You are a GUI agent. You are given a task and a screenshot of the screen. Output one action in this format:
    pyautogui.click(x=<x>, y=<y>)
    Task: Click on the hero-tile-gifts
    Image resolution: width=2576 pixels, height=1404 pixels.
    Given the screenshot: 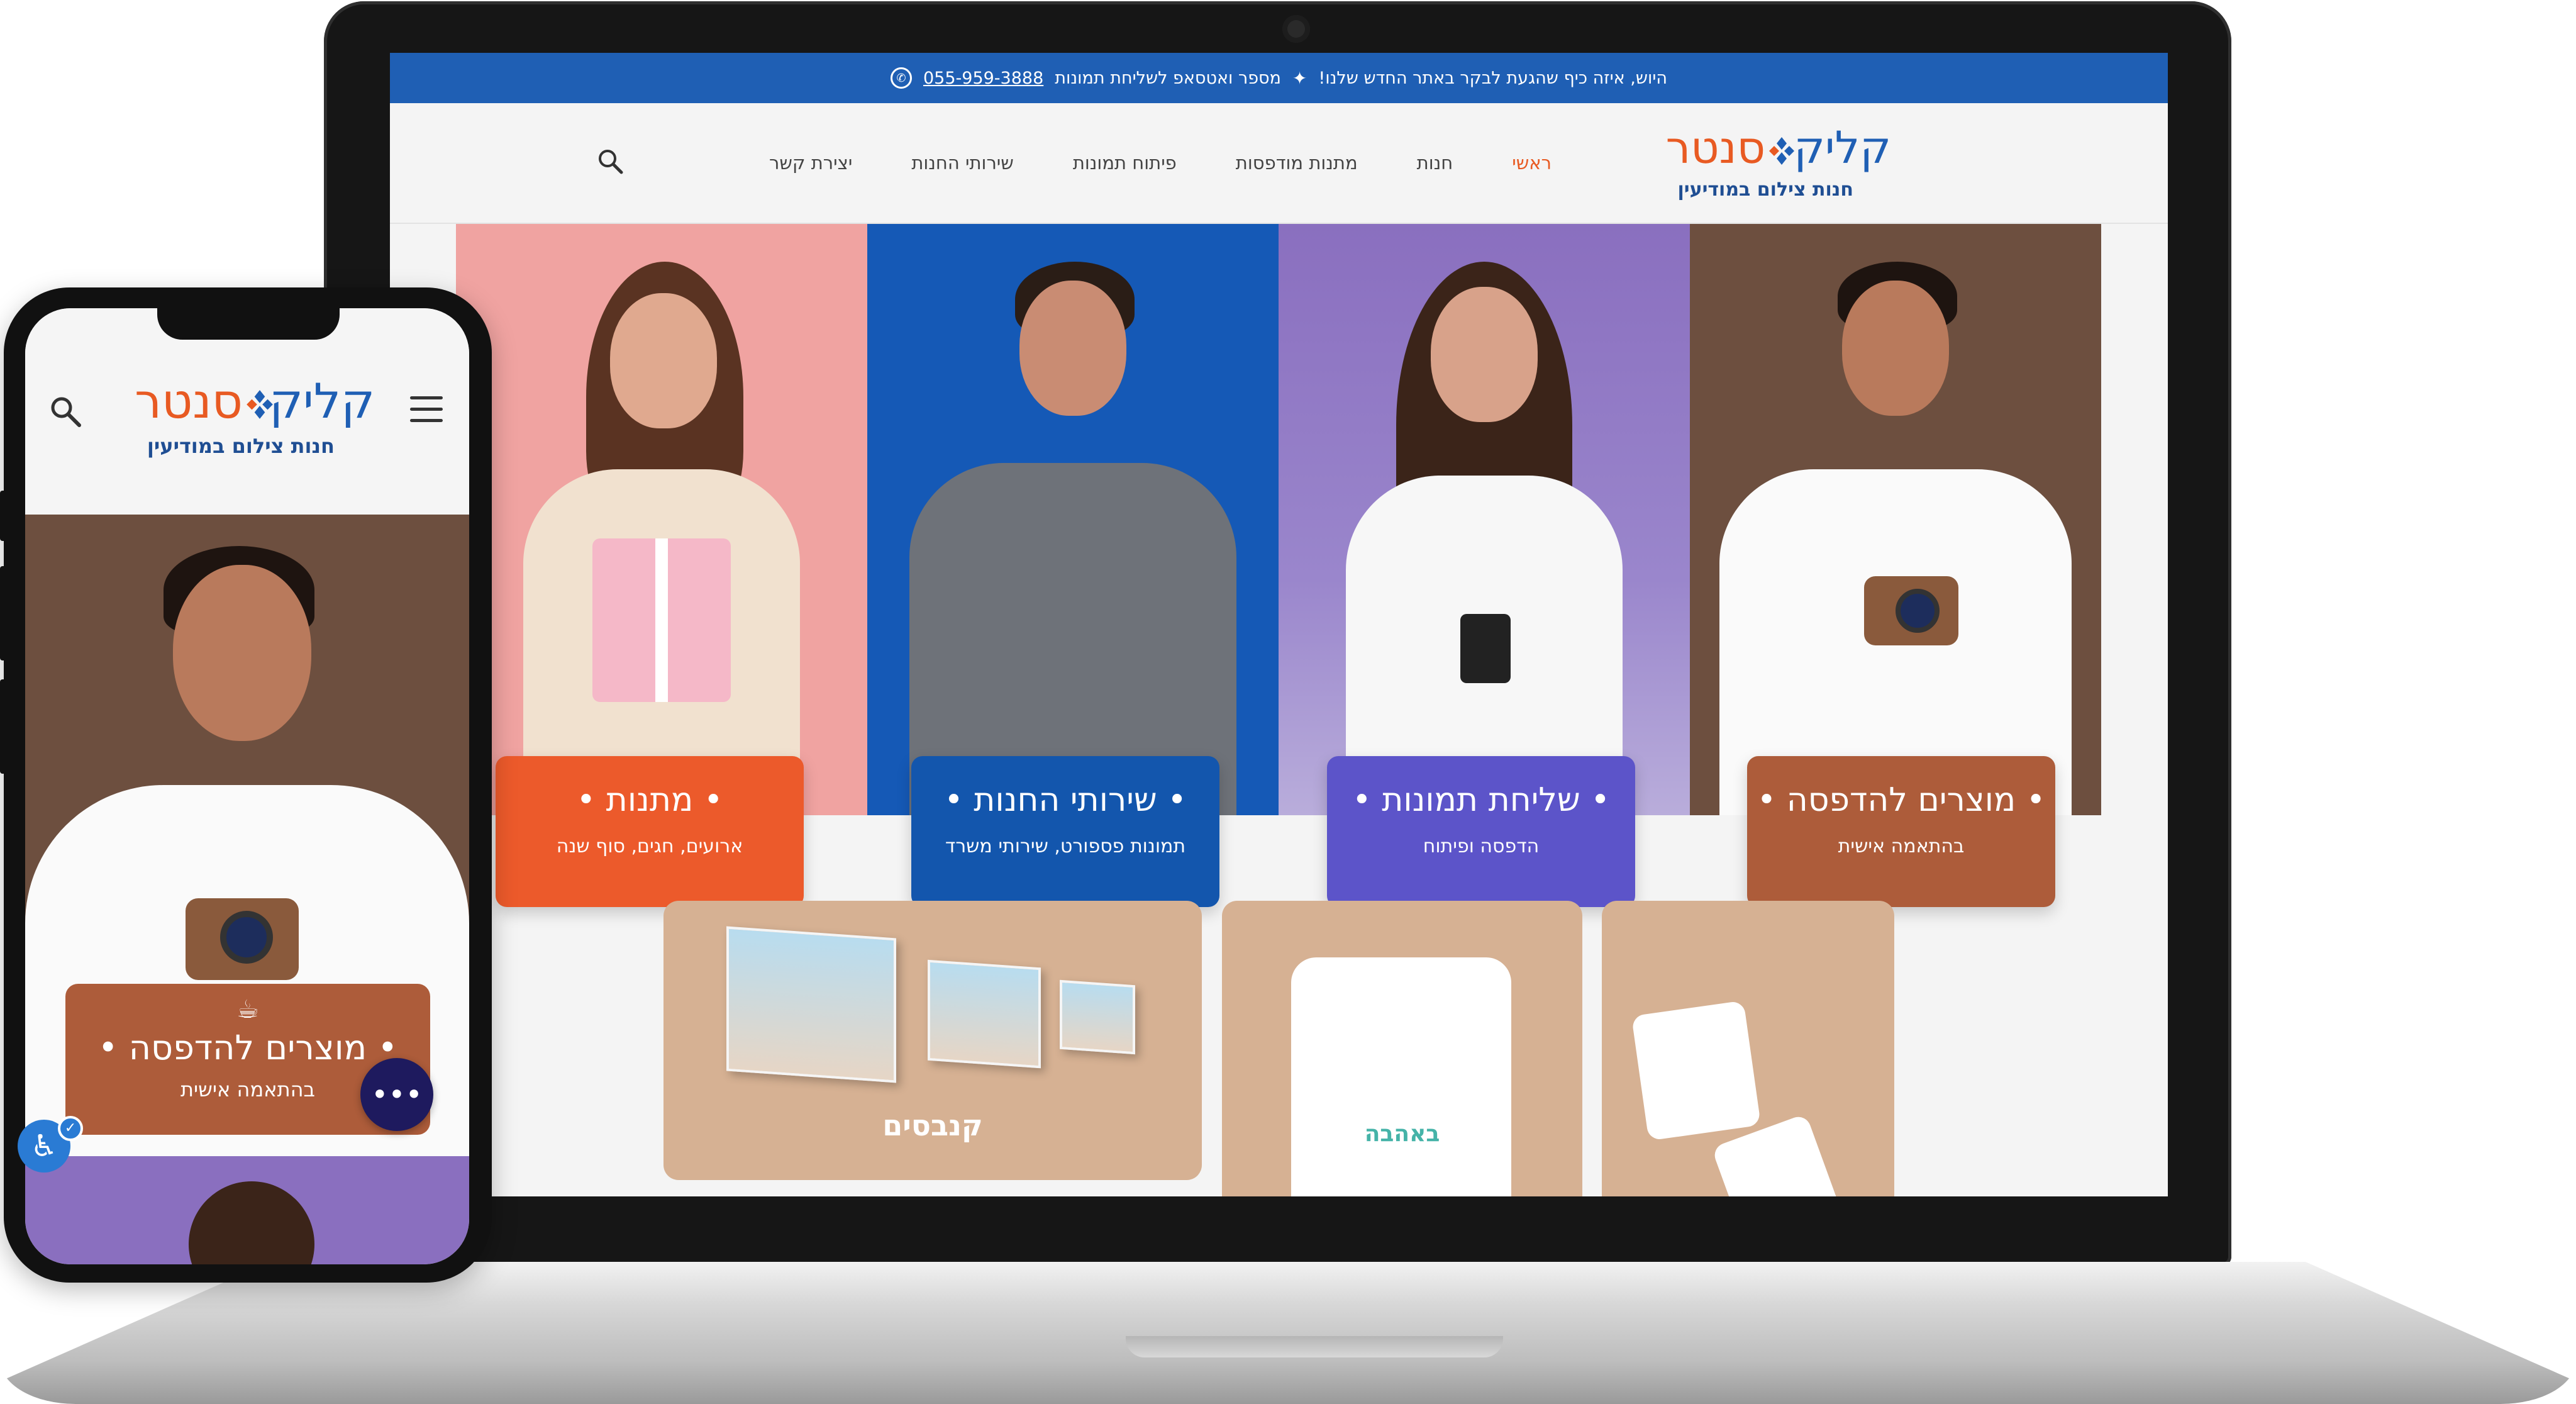 What is the action you would take?
    pyautogui.click(x=661, y=519)
    